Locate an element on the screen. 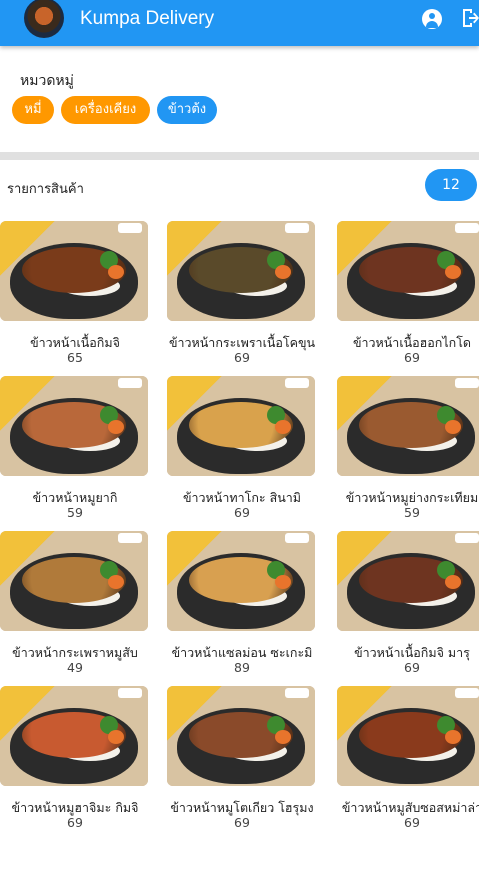 This screenshot has width=479, height=877. category-chip: ข้าวต้ง is located at coordinates (187, 110).